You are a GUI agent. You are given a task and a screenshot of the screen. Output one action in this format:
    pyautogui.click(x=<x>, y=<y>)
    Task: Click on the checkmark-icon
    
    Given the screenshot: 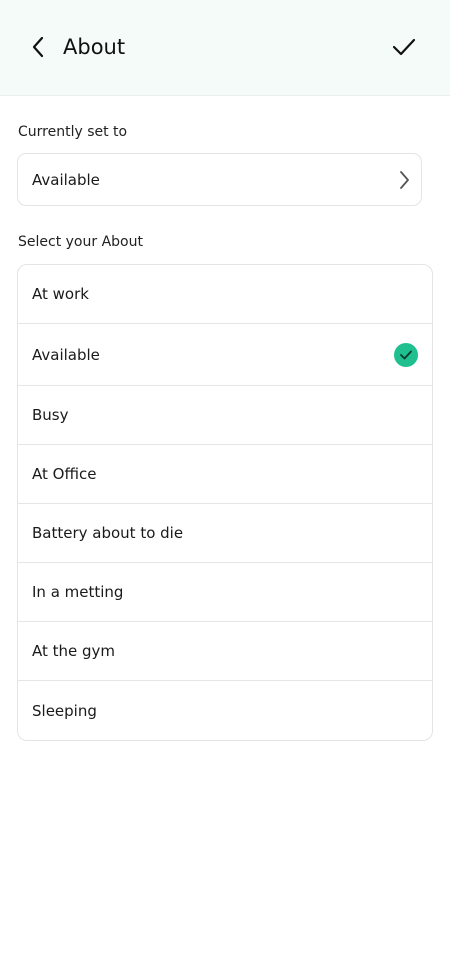 What is the action you would take?
    pyautogui.click(x=404, y=47)
    